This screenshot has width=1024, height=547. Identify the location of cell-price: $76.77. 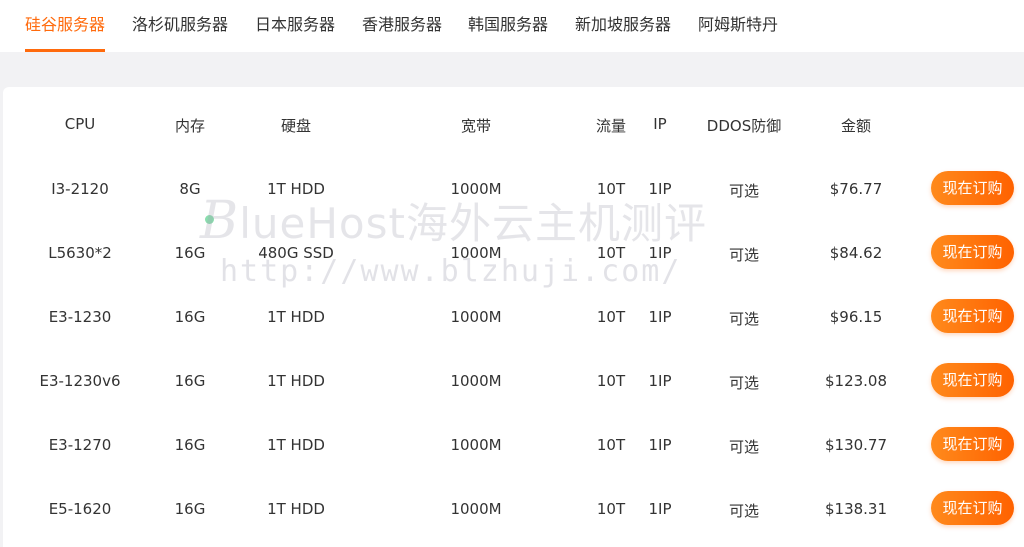
(856, 189).